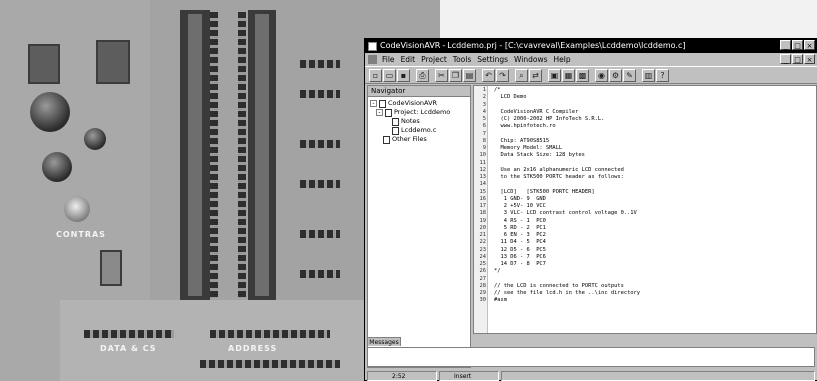 Image resolution: width=817 pixels, height=381 pixels. I want to click on debug-icon: ◉, so click(601, 75).